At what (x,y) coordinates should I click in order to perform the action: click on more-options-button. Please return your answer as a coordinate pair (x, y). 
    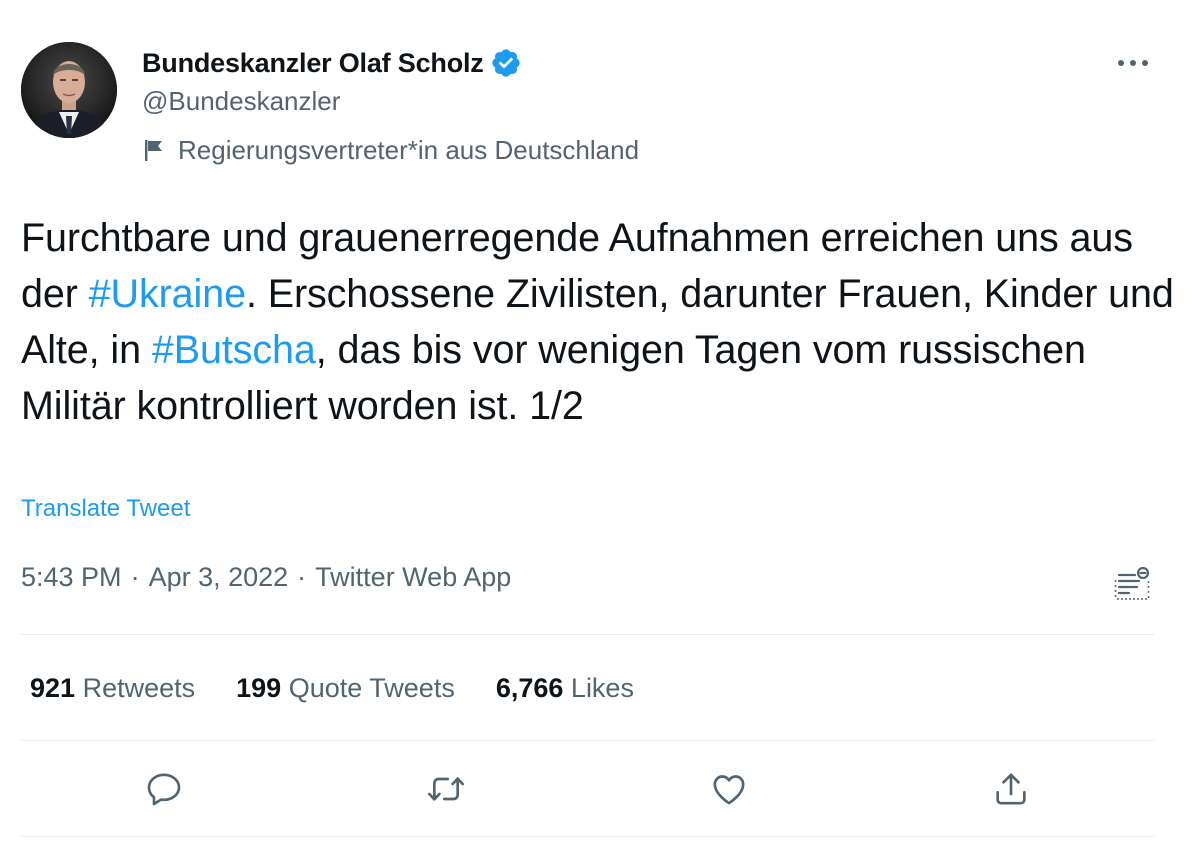
    Looking at the image, I should click on (1133, 63).